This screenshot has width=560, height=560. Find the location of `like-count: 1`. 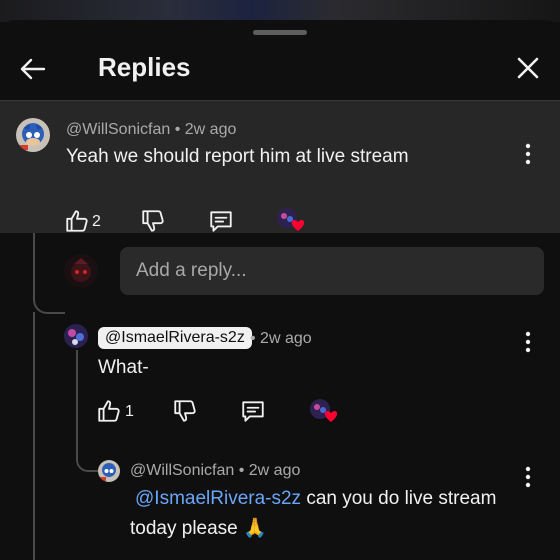

like-count: 1 is located at coordinates (129, 411).